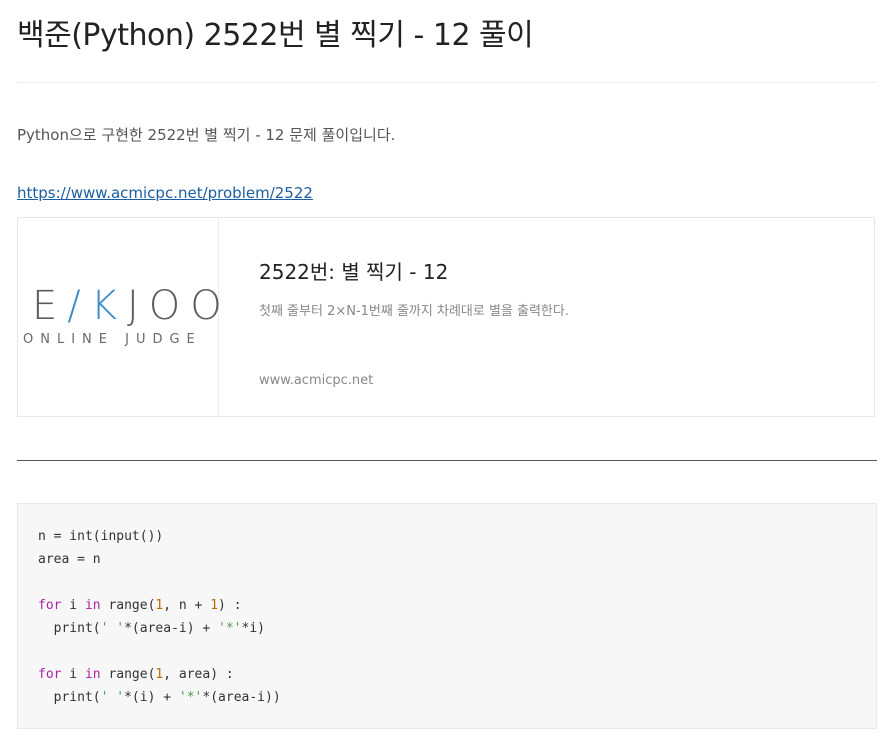 The width and height of the screenshot is (891, 754). I want to click on site-logo: E/KJOO, so click(132, 306).